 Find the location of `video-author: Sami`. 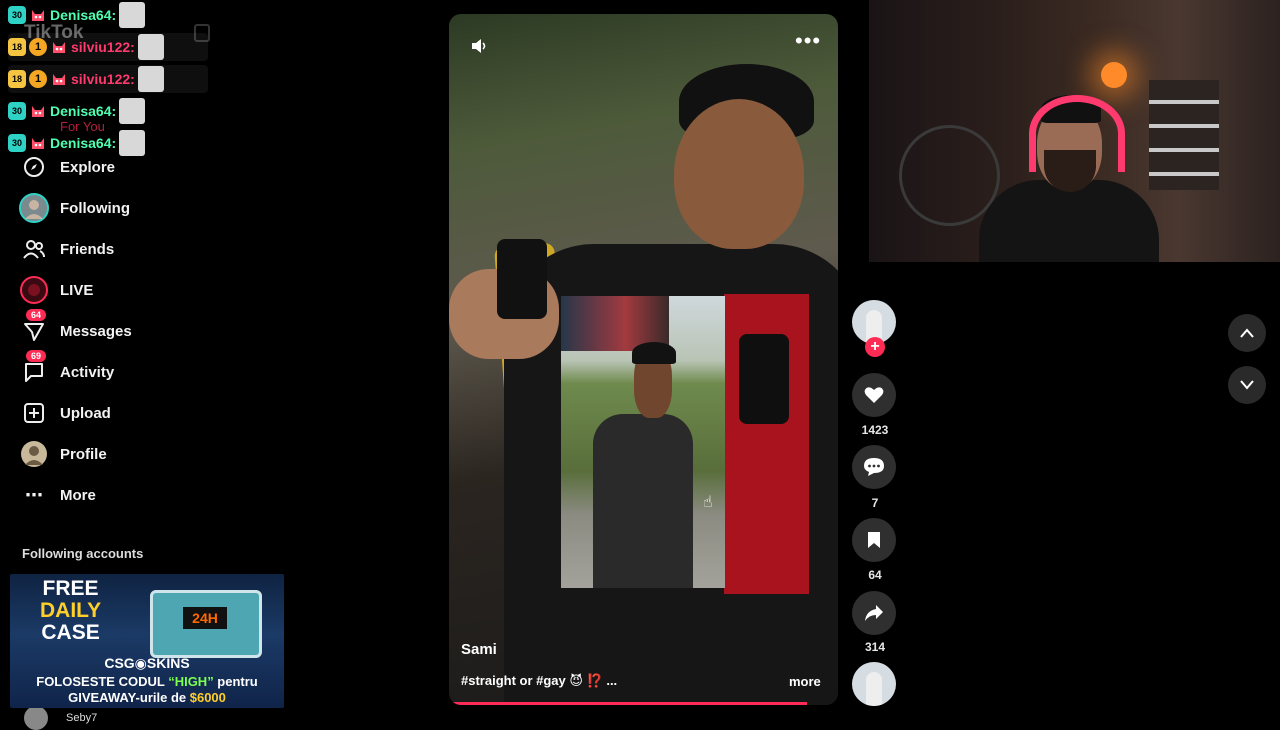

video-author: Sami is located at coordinates (479, 649).